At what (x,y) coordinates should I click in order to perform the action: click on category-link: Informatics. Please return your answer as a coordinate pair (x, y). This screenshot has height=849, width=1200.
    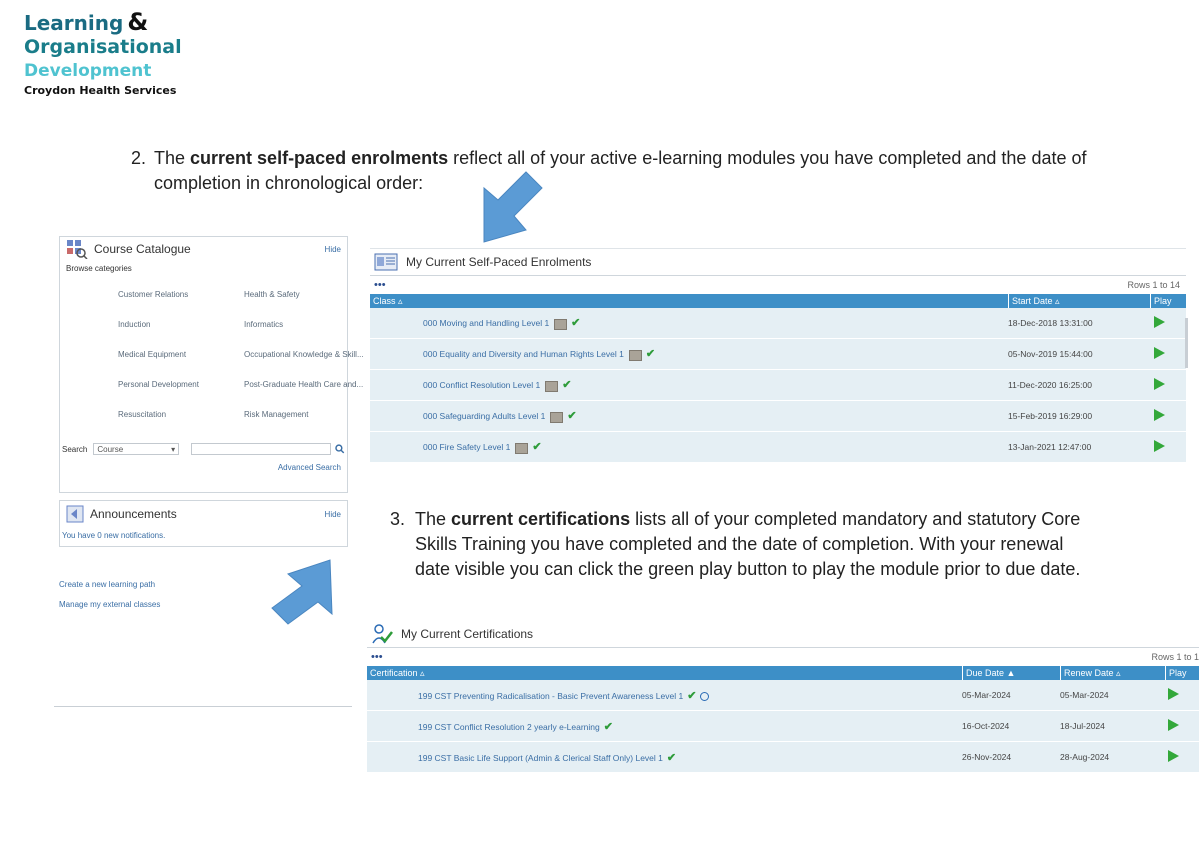
    Looking at the image, I should click on (304, 324).